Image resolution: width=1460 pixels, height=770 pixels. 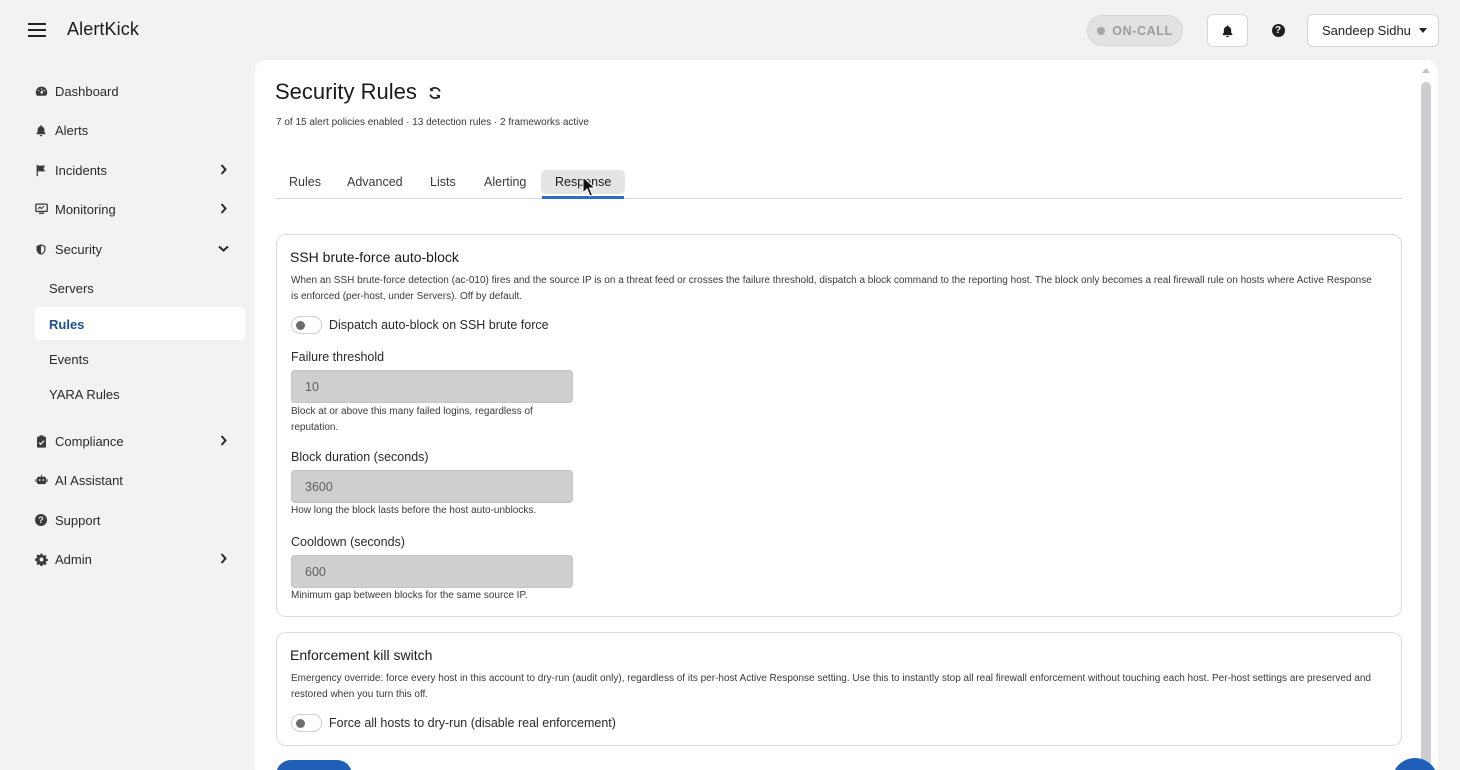 What do you see at coordinates (439, 325) in the screenshot?
I see `toggle-label: Dispatch auto-block on SSH brute force` at bounding box center [439, 325].